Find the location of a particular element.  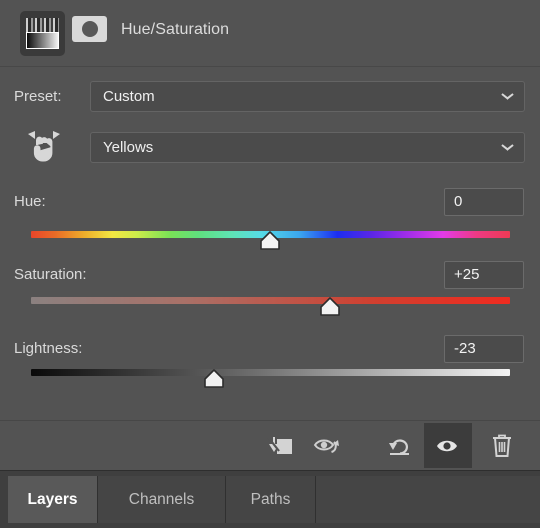

hue-saturation-thumbnail-icon is located at coordinates (42, 33).